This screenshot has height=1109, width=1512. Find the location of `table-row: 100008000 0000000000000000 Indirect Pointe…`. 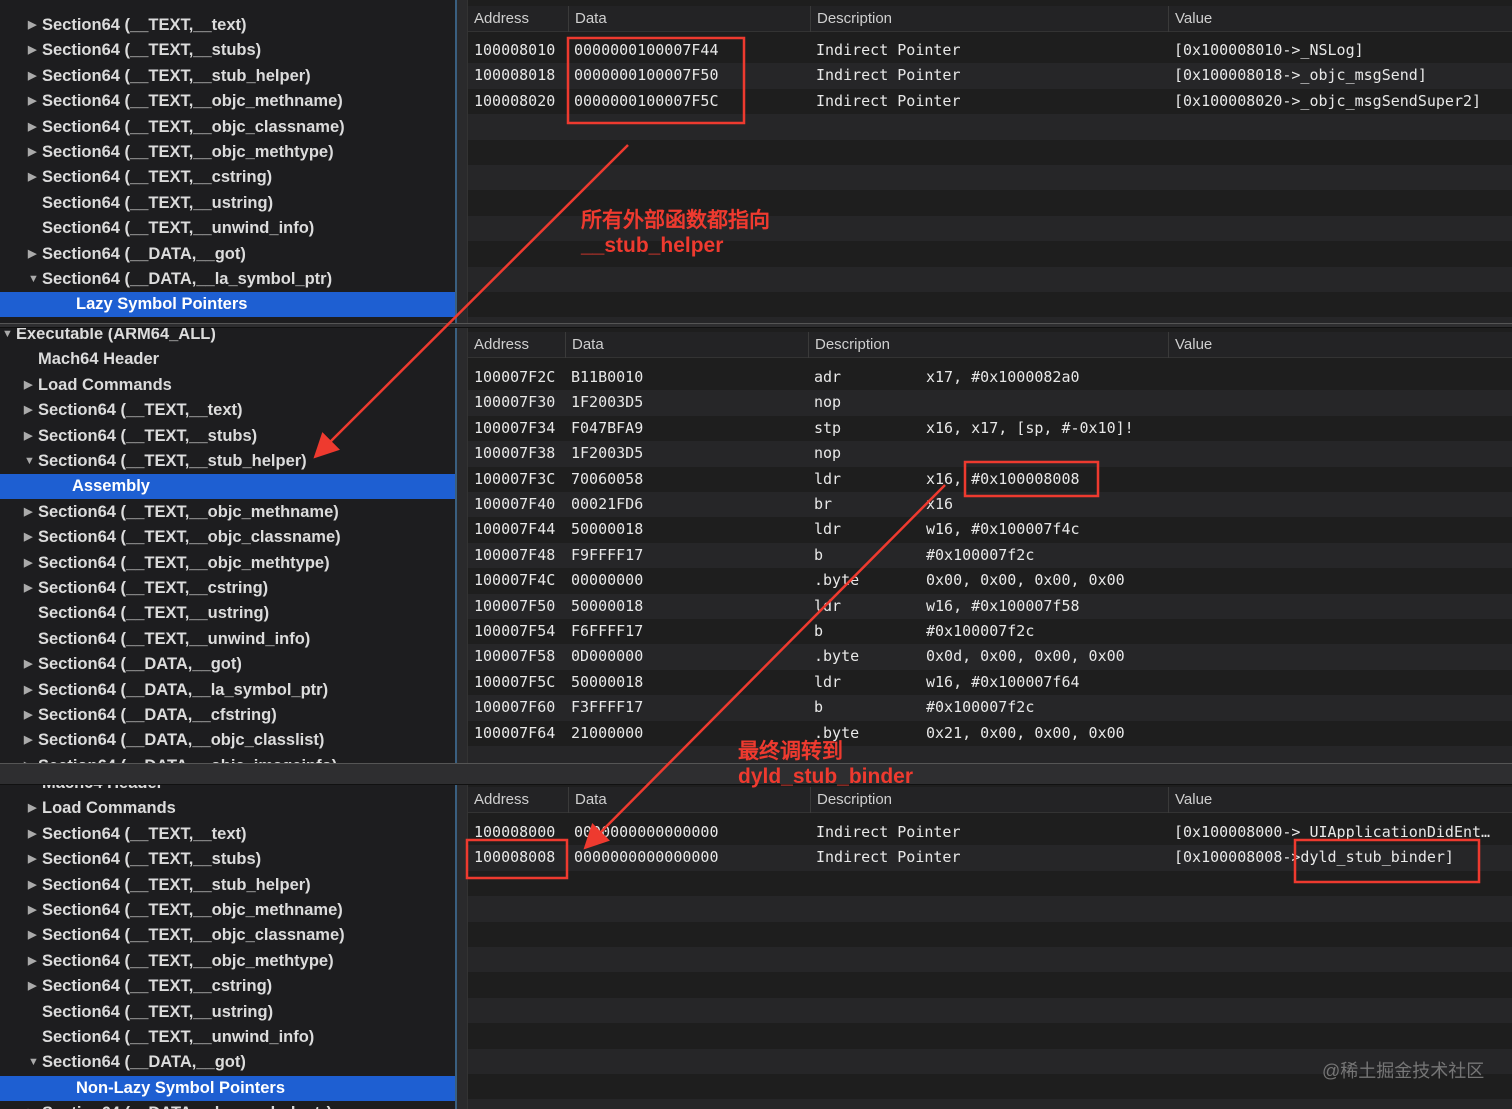

table-row: 100008000 0000000000000000 Indirect Pointe… is located at coordinates (990, 832).